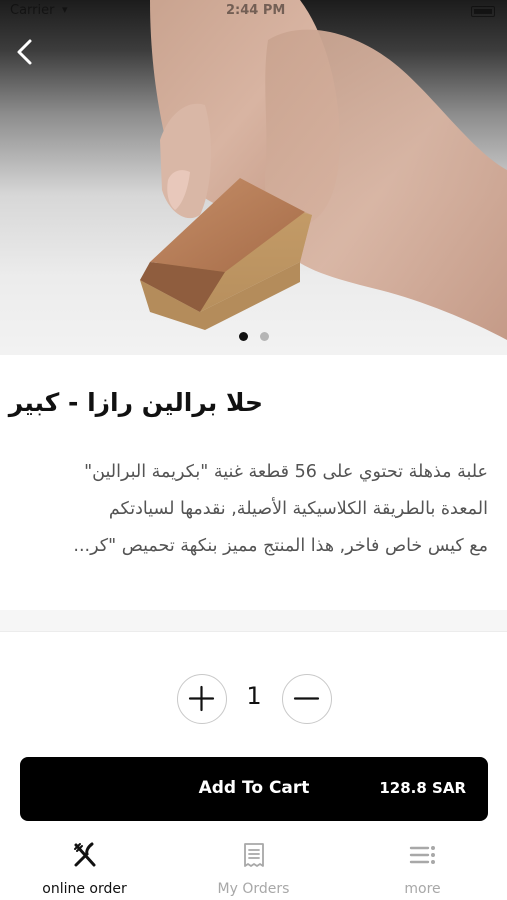 The height and width of the screenshot is (900, 507). I want to click on bottom-tab-bar: online order My Orders more, so click(253, 866).